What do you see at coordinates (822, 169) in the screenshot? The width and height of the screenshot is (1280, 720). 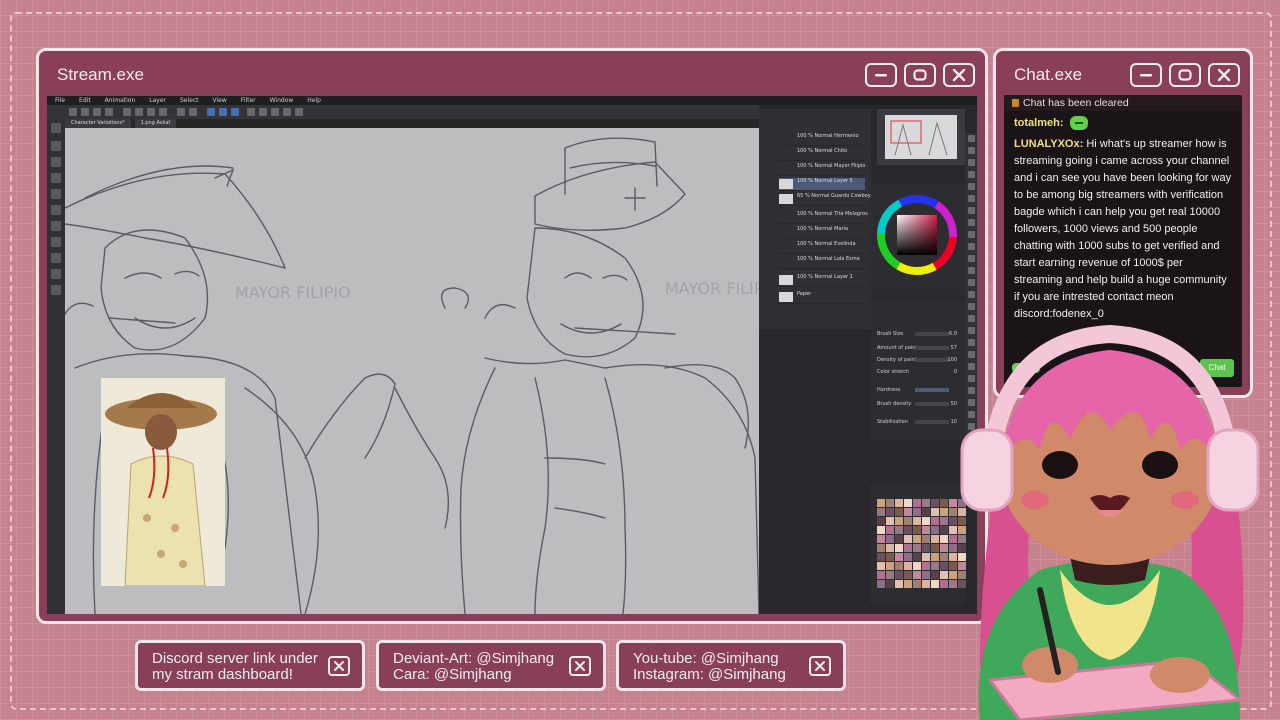 I see `layer-item: 100 % Normal Mayor Filipio` at bounding box center [822, 169].